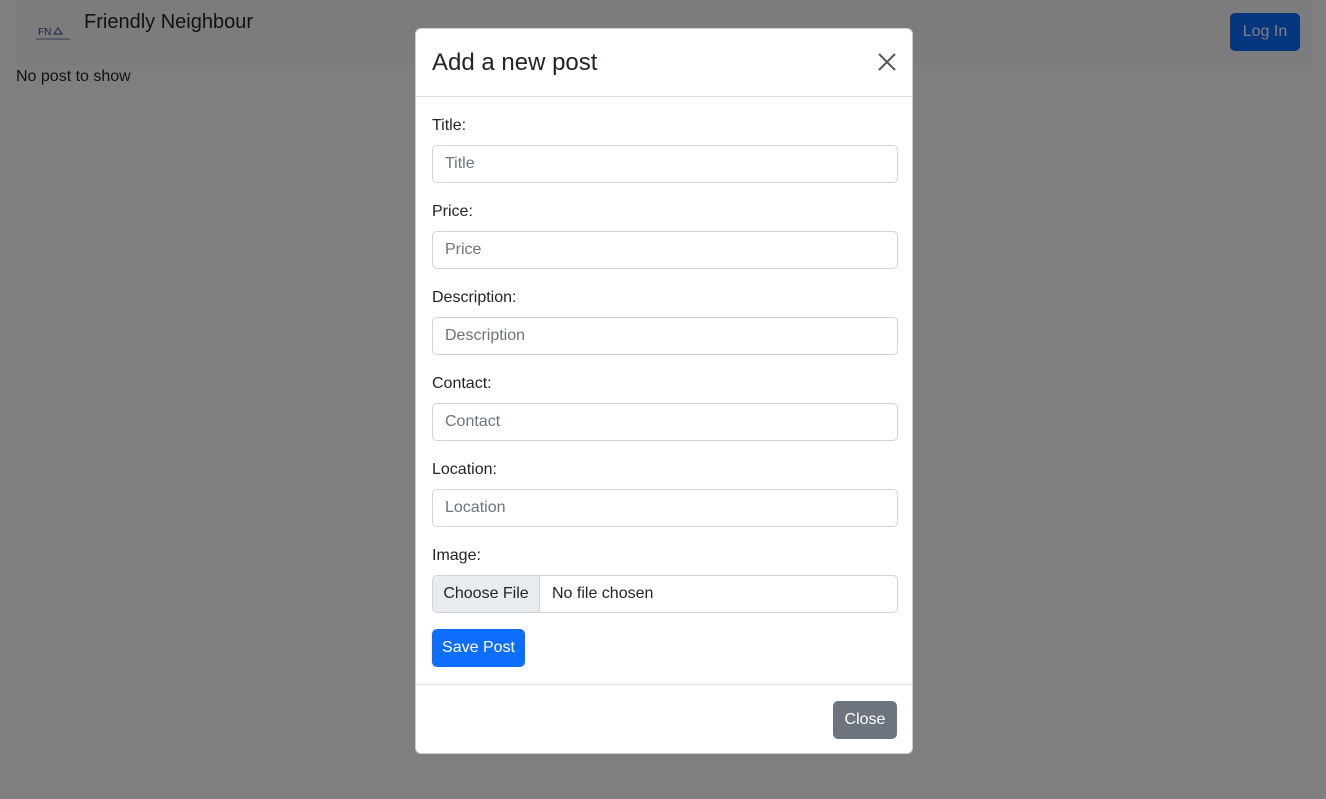  I want to click on price-label: Price:, so click(452, 211).